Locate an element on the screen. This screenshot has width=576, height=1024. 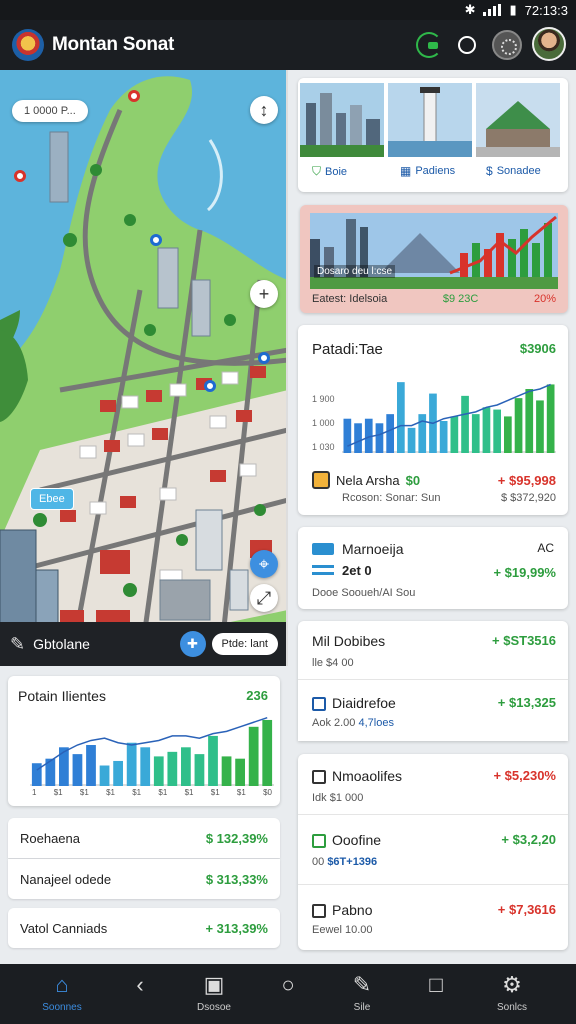
bottom-nav: ⌂ Soonnes ‹ ▣ Dsosoe ○ ✎ Sile □ ⚙ Sonlcs is located at coordinates (288, 994).